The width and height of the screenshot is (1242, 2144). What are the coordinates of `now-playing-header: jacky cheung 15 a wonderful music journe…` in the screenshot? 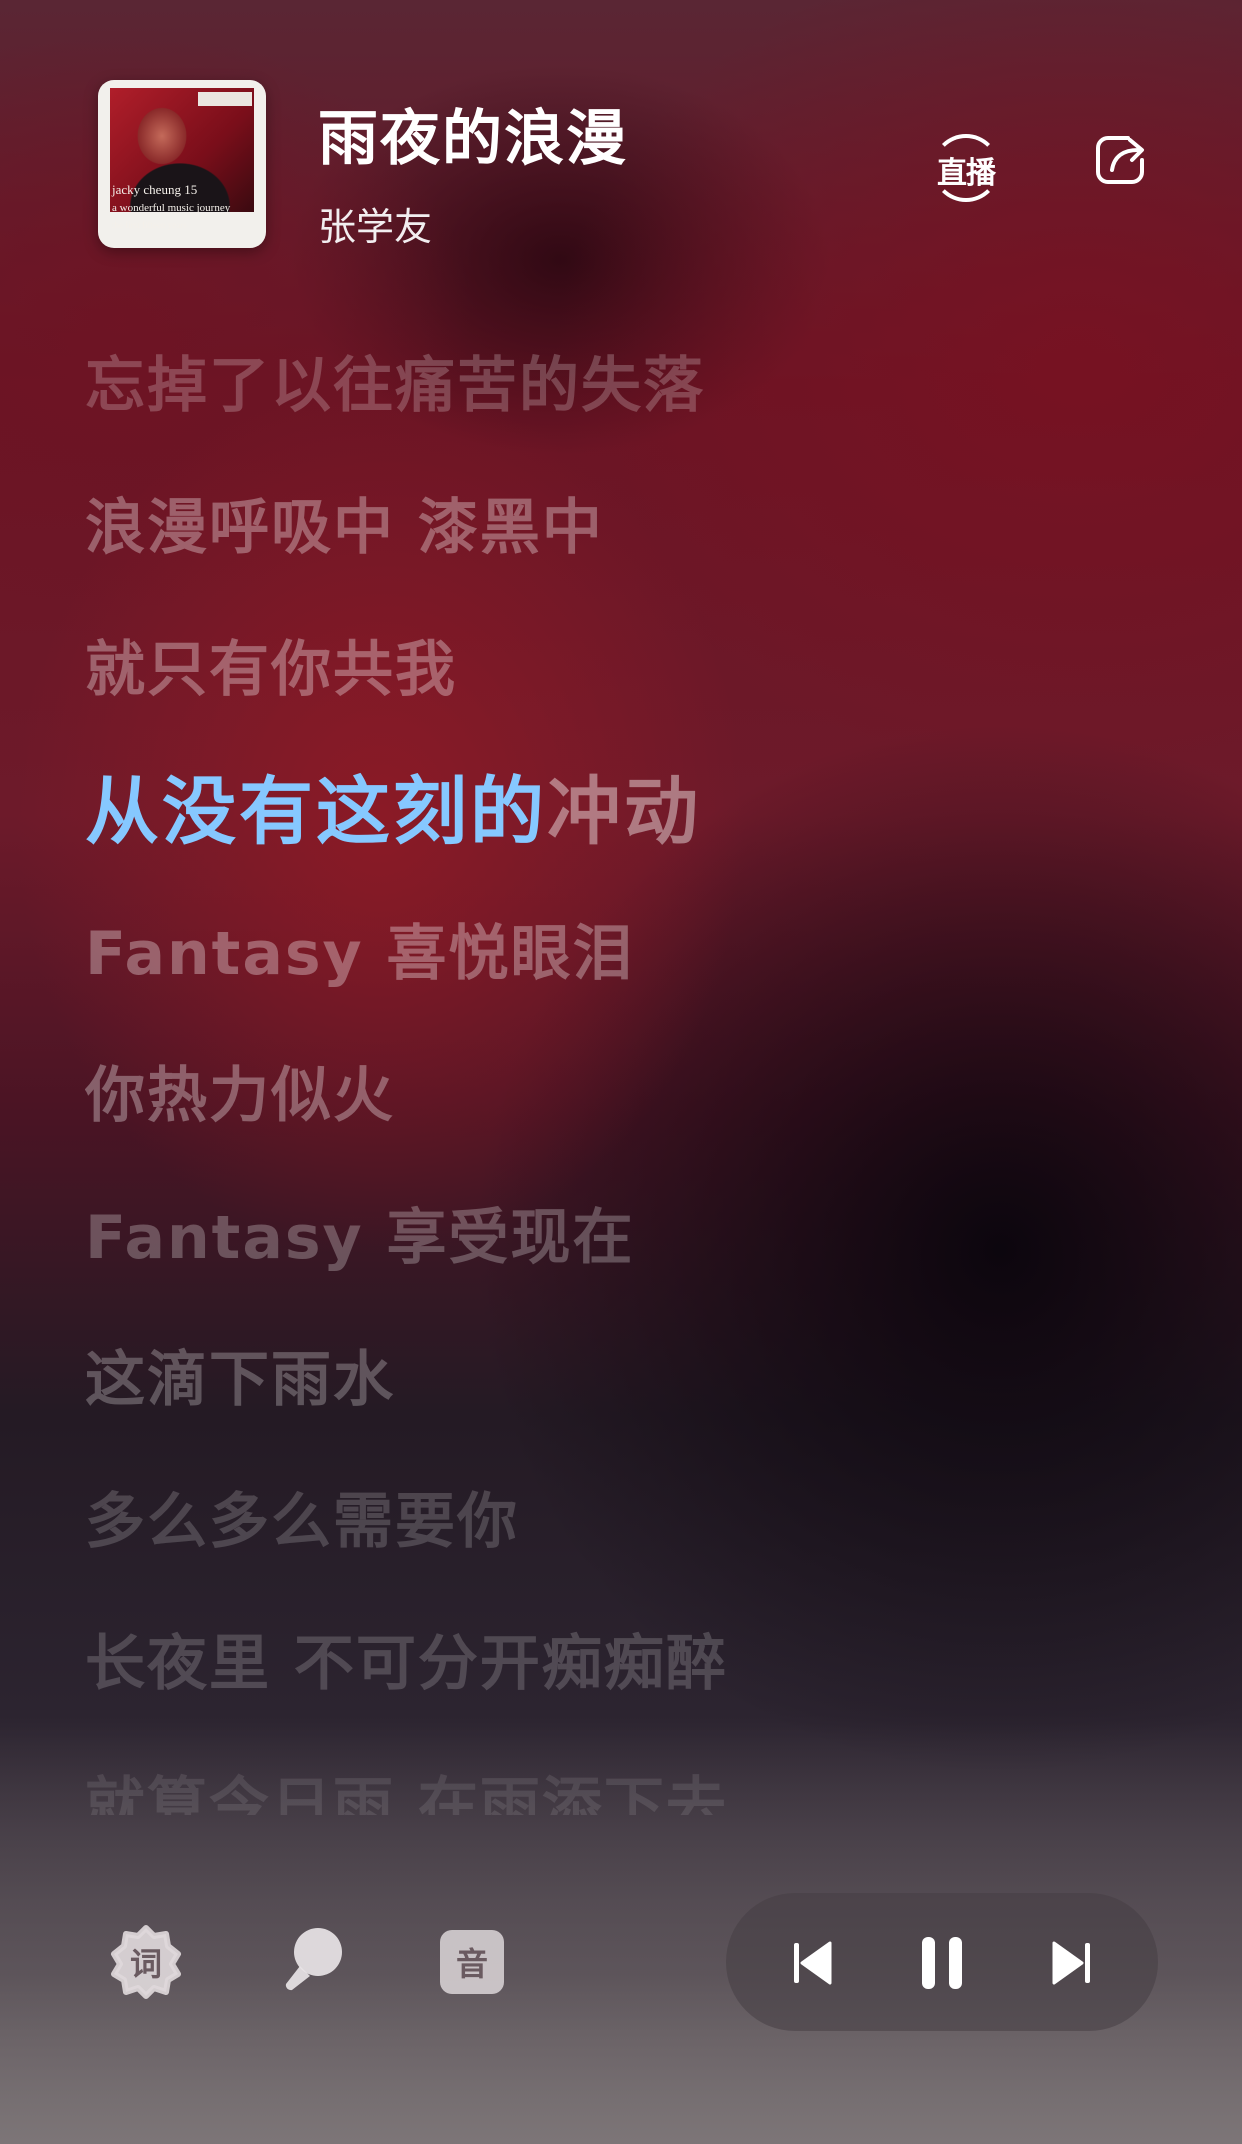 It's located at (621, 150).